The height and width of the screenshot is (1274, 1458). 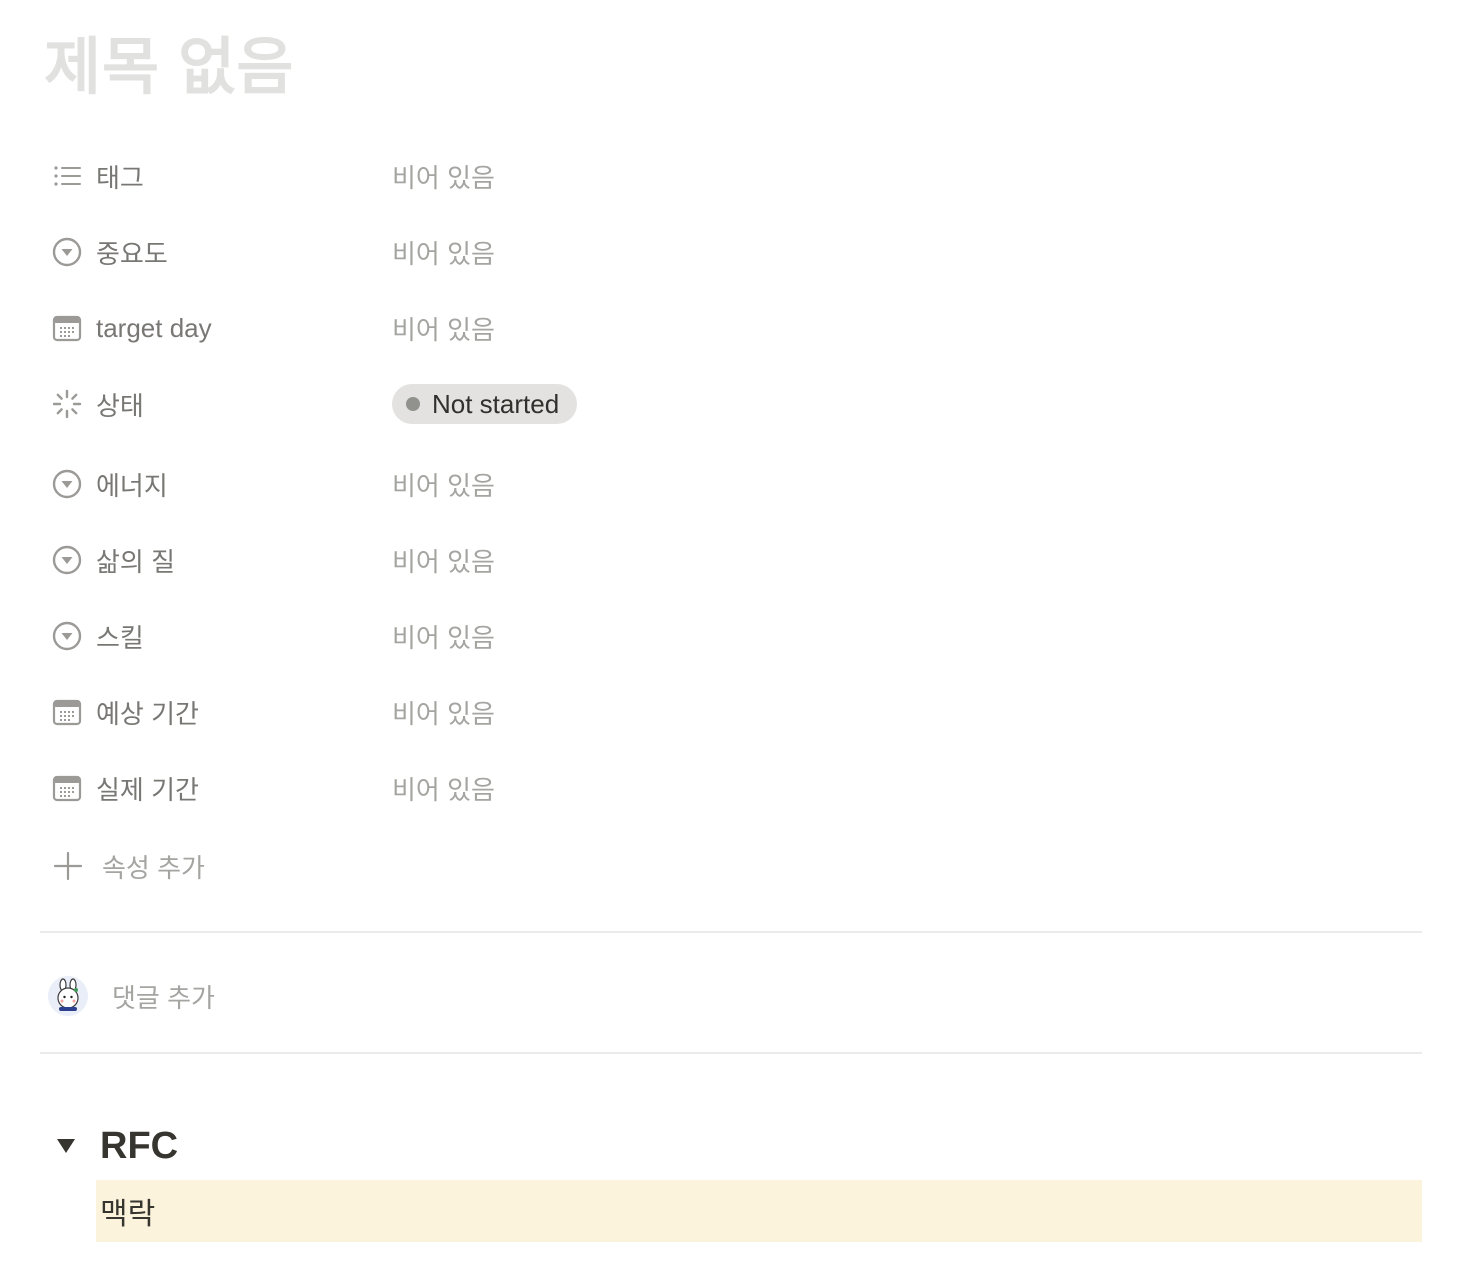 I want to click on add-property-label: 속성 추가, so click(x=153, y=867).